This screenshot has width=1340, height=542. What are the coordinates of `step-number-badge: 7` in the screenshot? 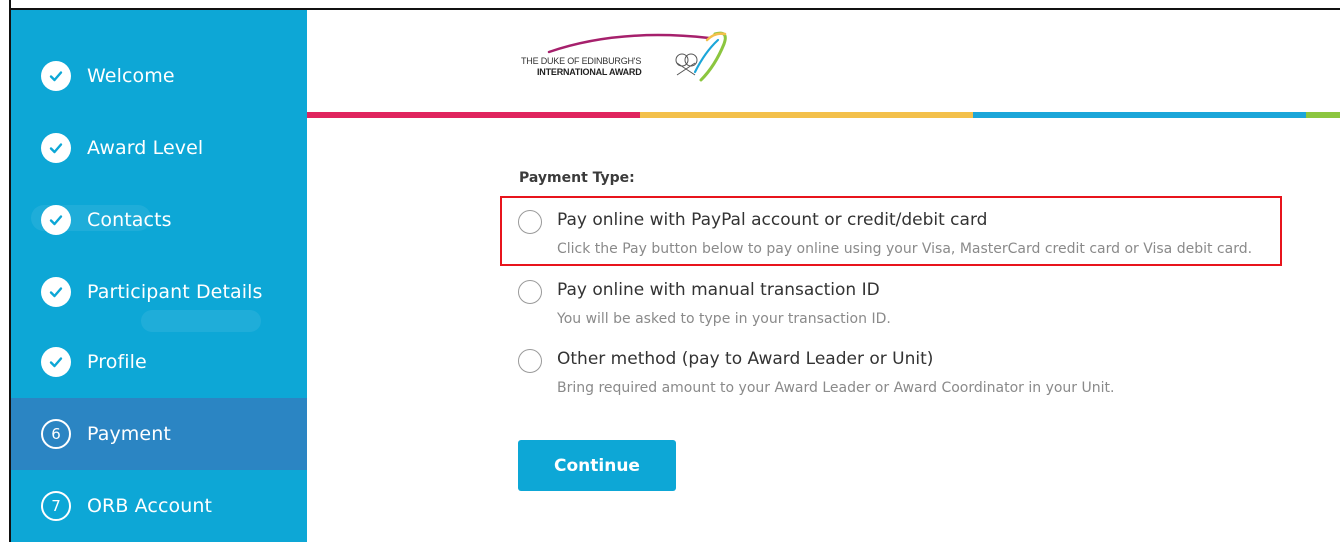 It's located at (56, 506).